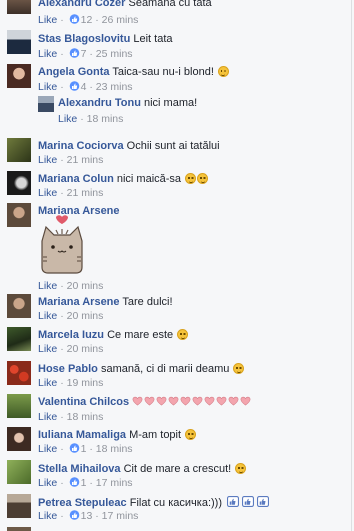 The image size is (354, 531). Describe the element at coordinates (81, 4) in the screenshot. I see `commenter-name: Alexandru Cozer` at that location.